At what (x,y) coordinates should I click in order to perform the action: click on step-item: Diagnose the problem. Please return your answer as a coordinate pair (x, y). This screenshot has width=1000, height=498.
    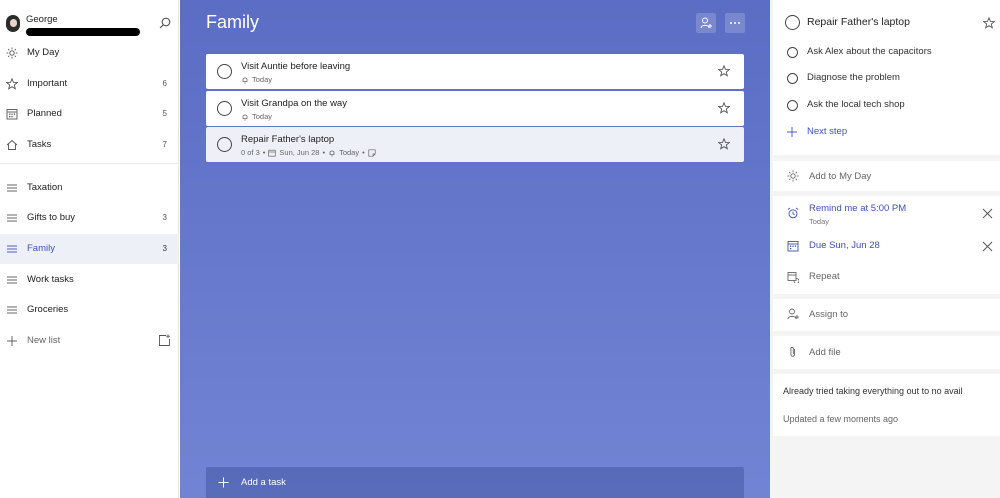
    Looking at the image, I should click on (886, 79).